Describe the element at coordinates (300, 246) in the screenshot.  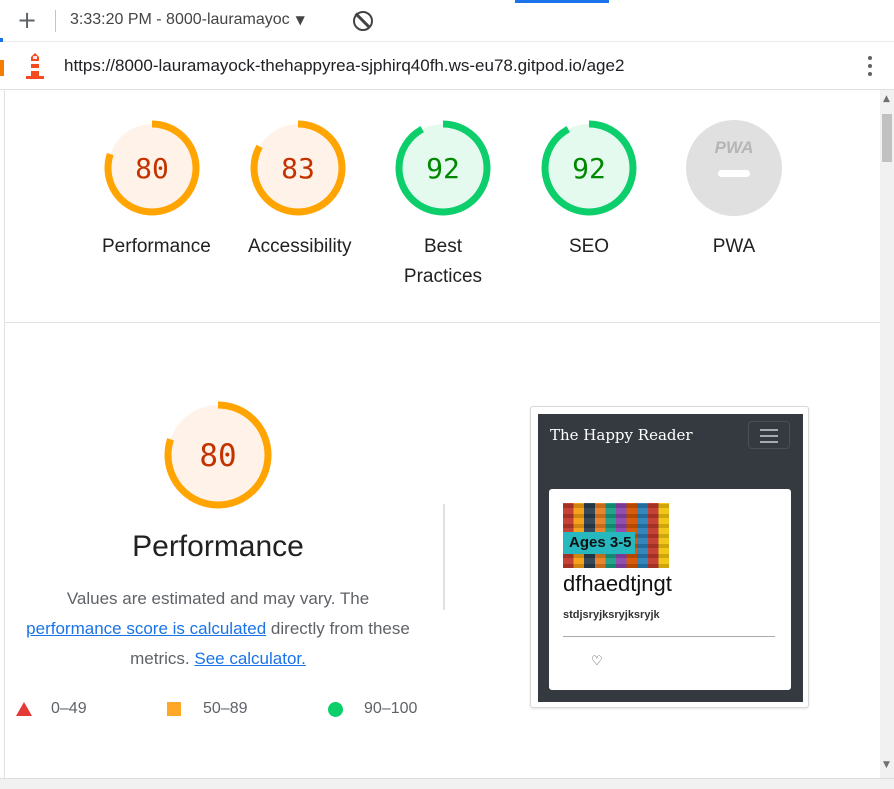
I see `gauge-label: Accessibility` at that location.